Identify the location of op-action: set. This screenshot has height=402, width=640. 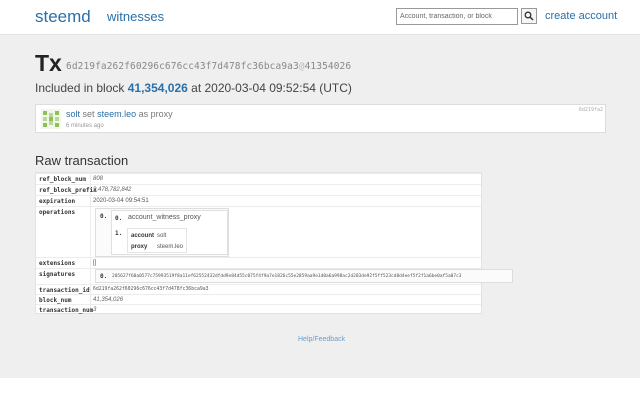
(88, 114).